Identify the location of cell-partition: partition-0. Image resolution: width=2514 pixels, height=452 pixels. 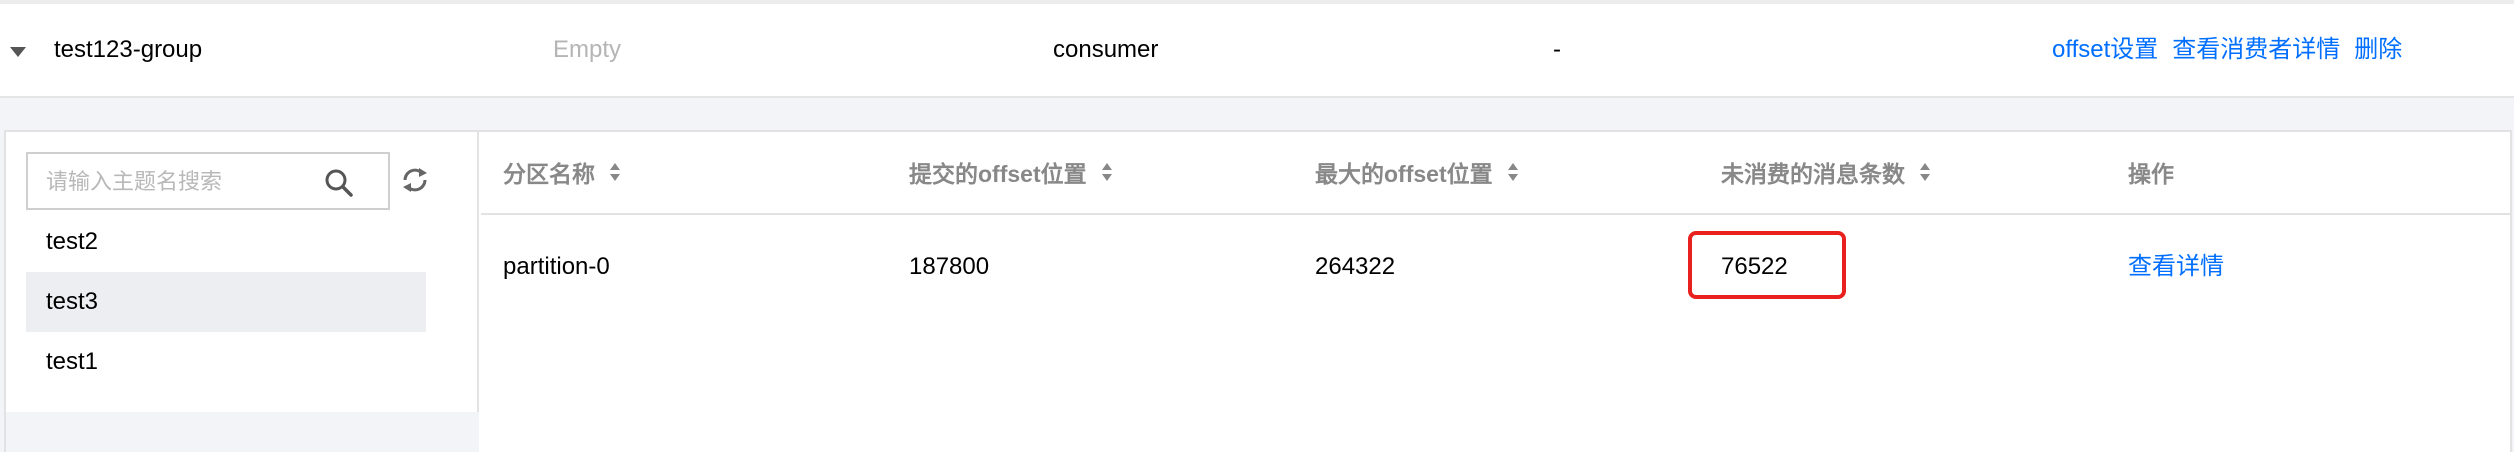
(556, 266).